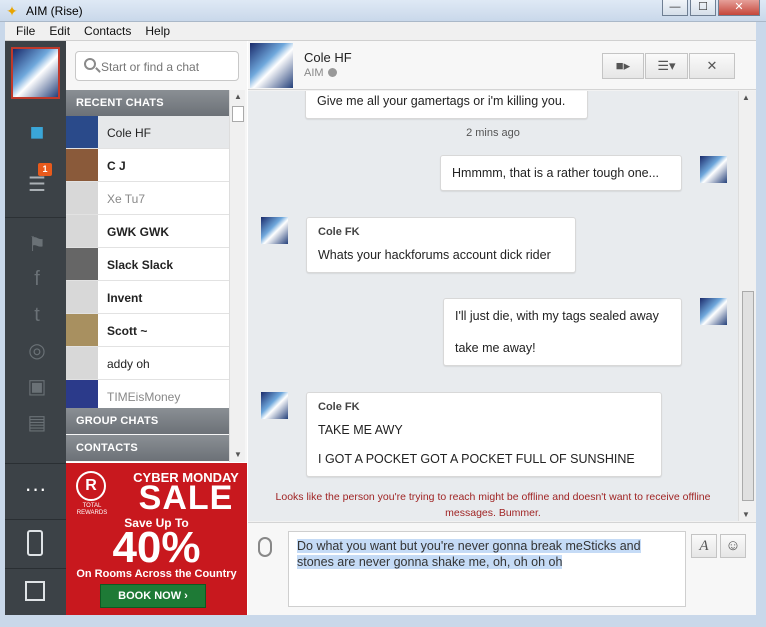  What do you see at coordinates (140, 265) in the screenshot?
I see `contact-name: Slack Slack` at bounding box center [140, 265].